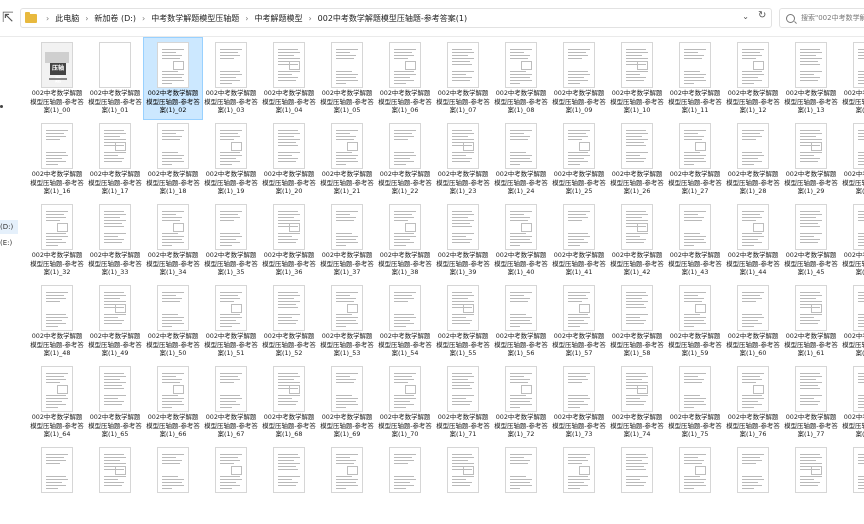 The image size is (864, 524). Describe the element at coordinates (405, 159) in the screenshot. I see `file-item: 002中考数学解题模型压轴题-参考答案(1)_22` at that location.